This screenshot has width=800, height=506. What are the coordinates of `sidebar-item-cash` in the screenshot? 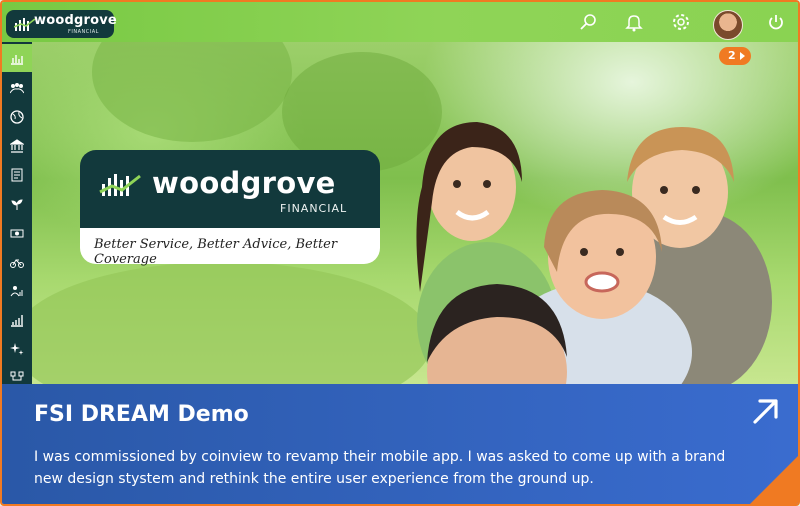 It's located at (17, 233).